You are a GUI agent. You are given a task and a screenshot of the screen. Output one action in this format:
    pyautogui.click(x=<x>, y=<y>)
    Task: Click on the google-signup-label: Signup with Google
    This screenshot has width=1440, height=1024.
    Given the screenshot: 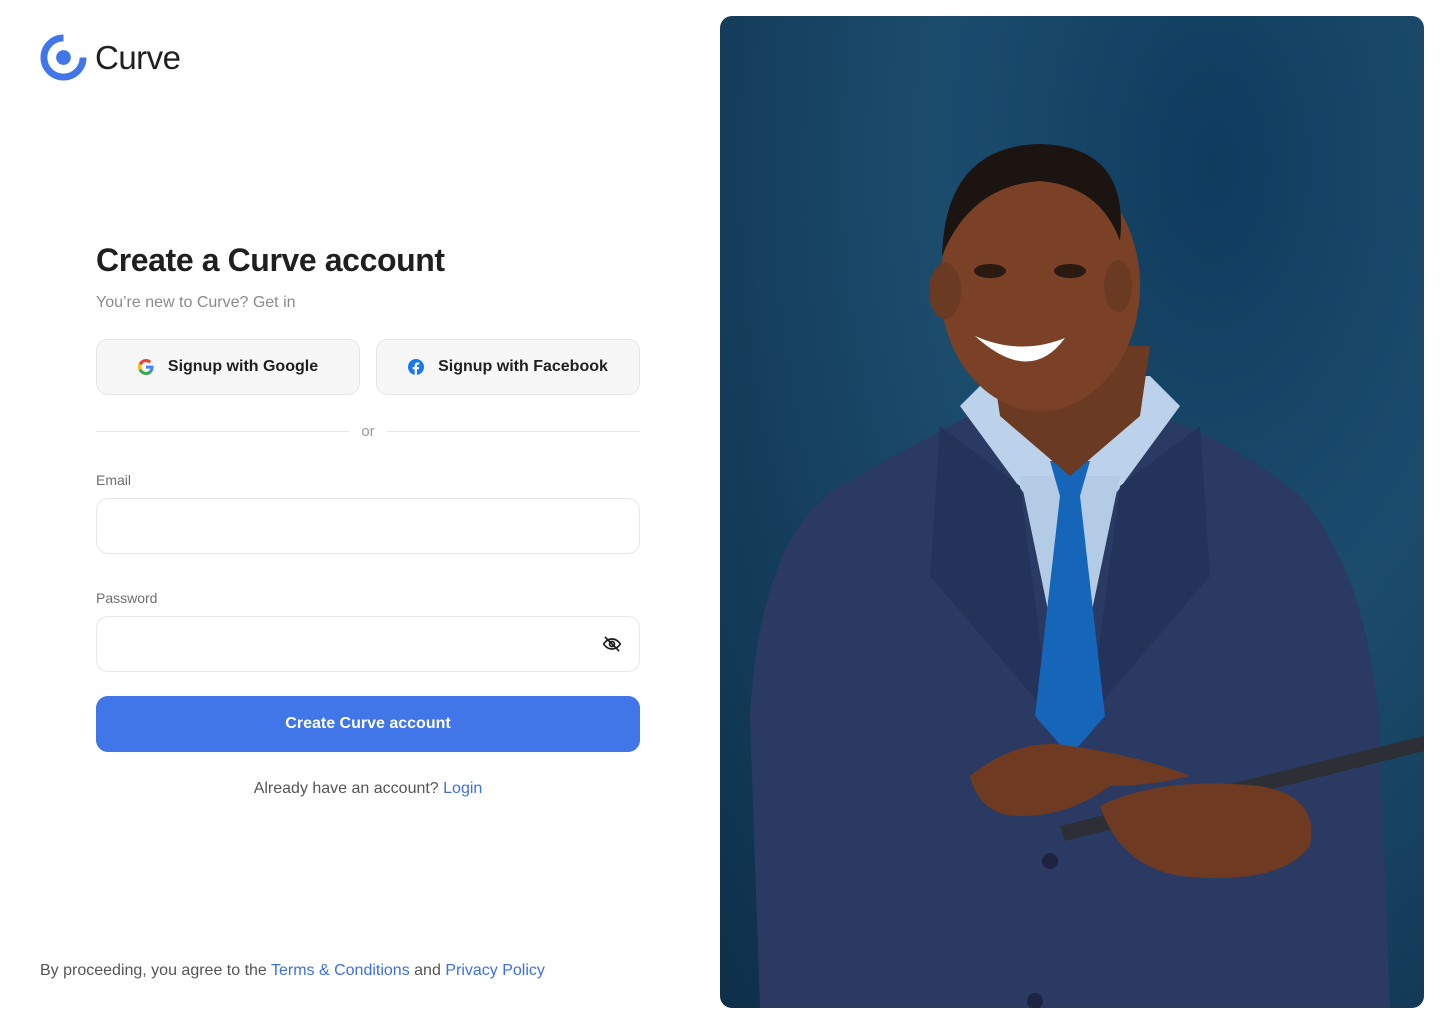 What is the action you would take?
    pyautogui.click(x=243, y=366)
    